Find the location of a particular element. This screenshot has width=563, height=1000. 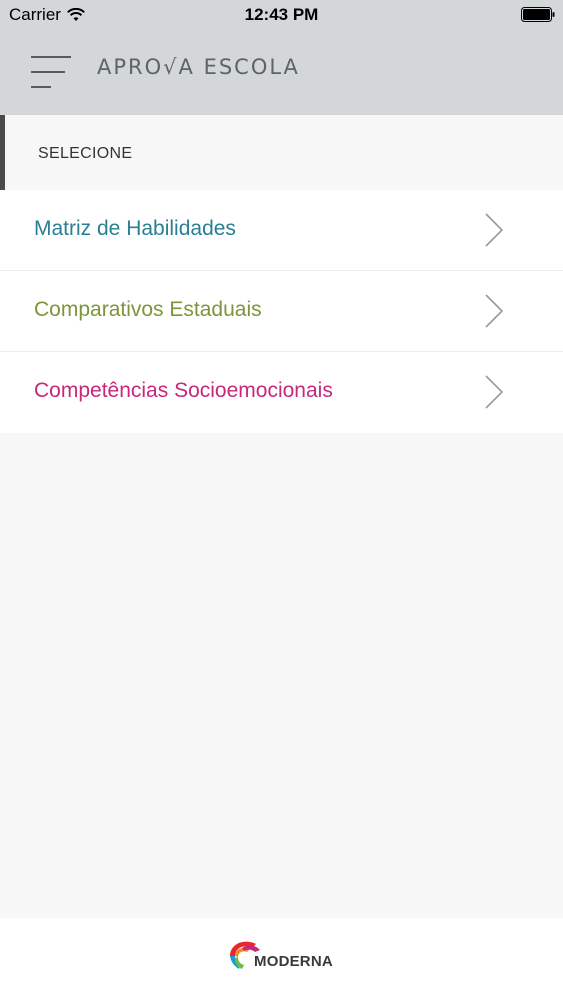

menu-item-comparativos-estaduais: Comparativos Estaduais is located at coordinates (281, 311).